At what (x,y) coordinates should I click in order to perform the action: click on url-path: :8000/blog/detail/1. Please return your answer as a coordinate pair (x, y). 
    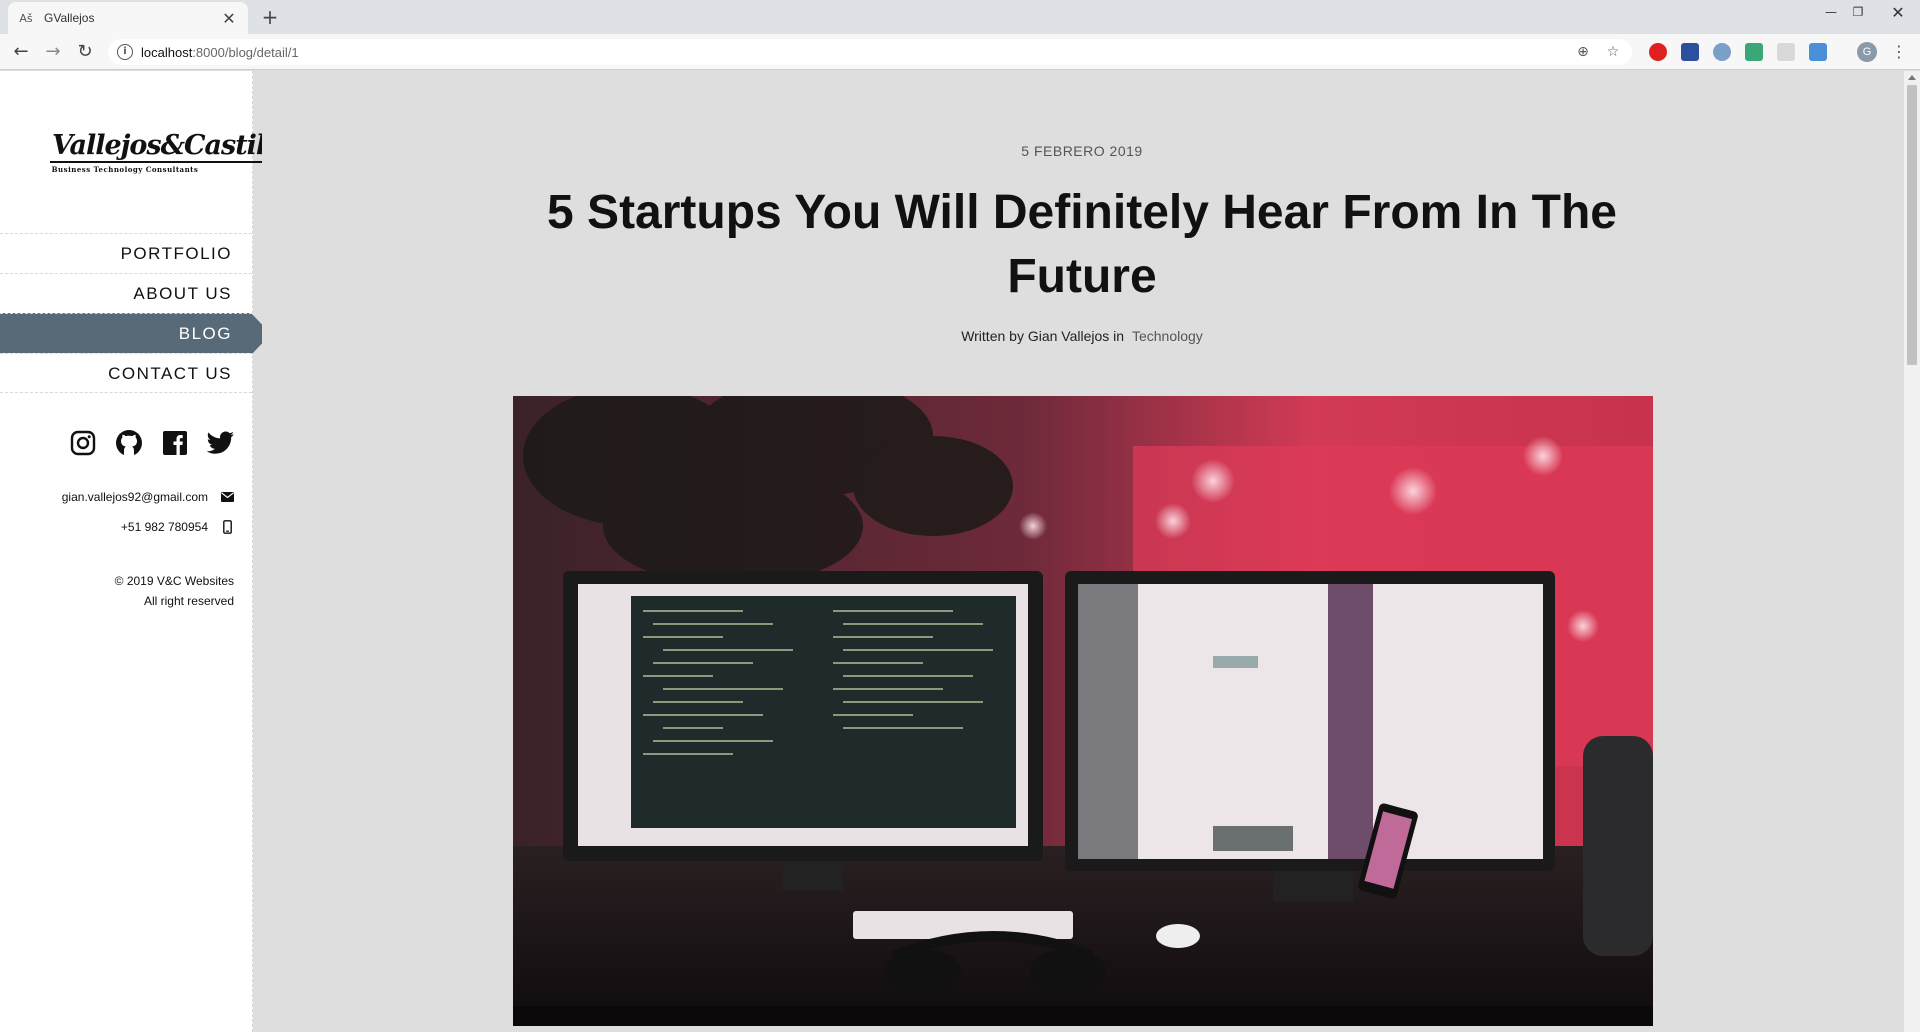
    Looking at the image, I should click on (245, 52).